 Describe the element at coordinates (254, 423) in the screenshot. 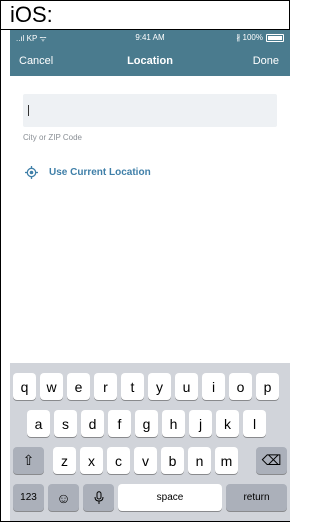

I see `key-l: l` at that location.